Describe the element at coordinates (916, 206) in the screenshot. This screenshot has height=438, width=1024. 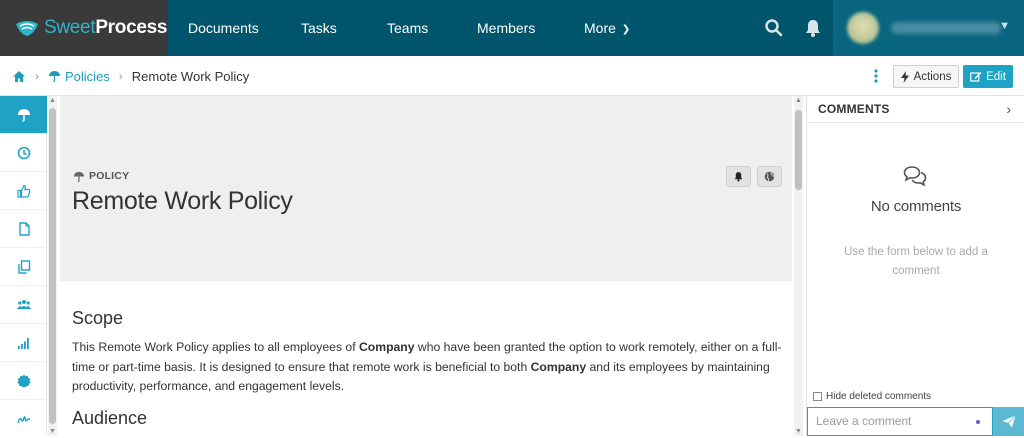
I see `empty-comments-title: No comments` at that location.